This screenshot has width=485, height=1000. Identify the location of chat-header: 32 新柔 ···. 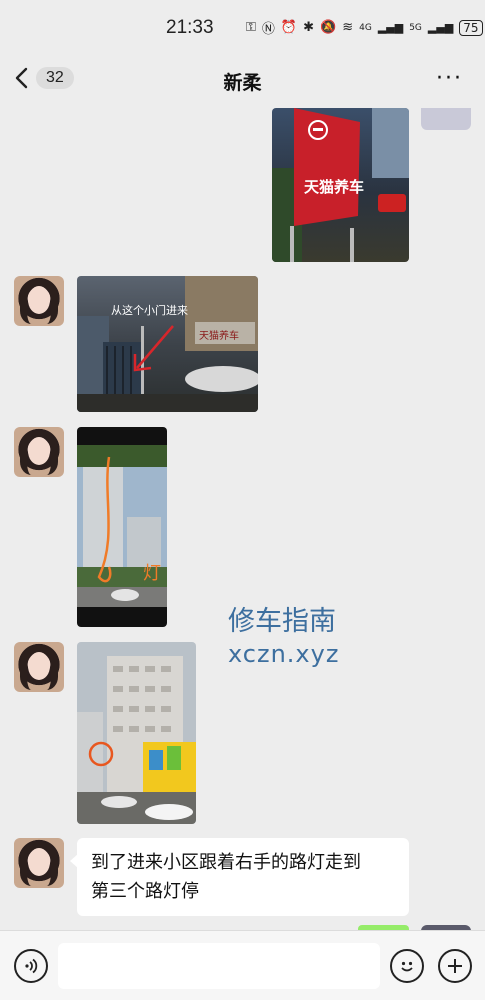
(242, 81).